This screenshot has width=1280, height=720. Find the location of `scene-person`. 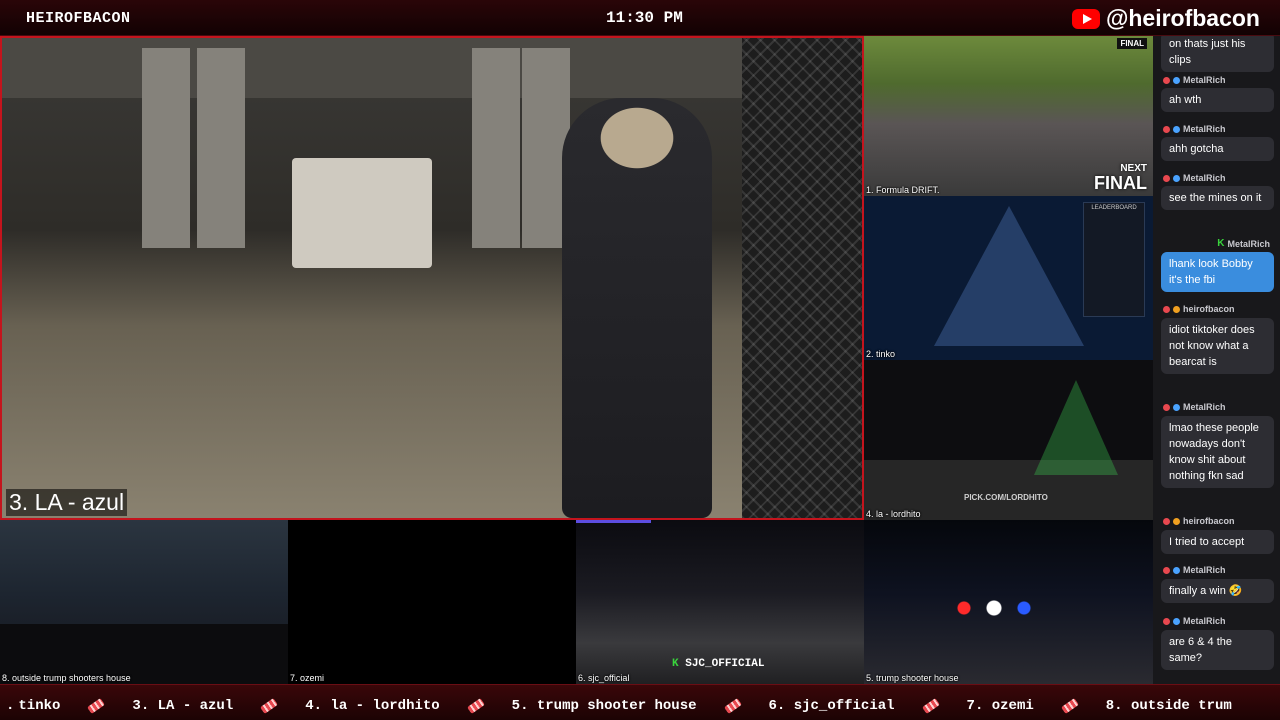

scene-person is located at coordinates (637, 308).